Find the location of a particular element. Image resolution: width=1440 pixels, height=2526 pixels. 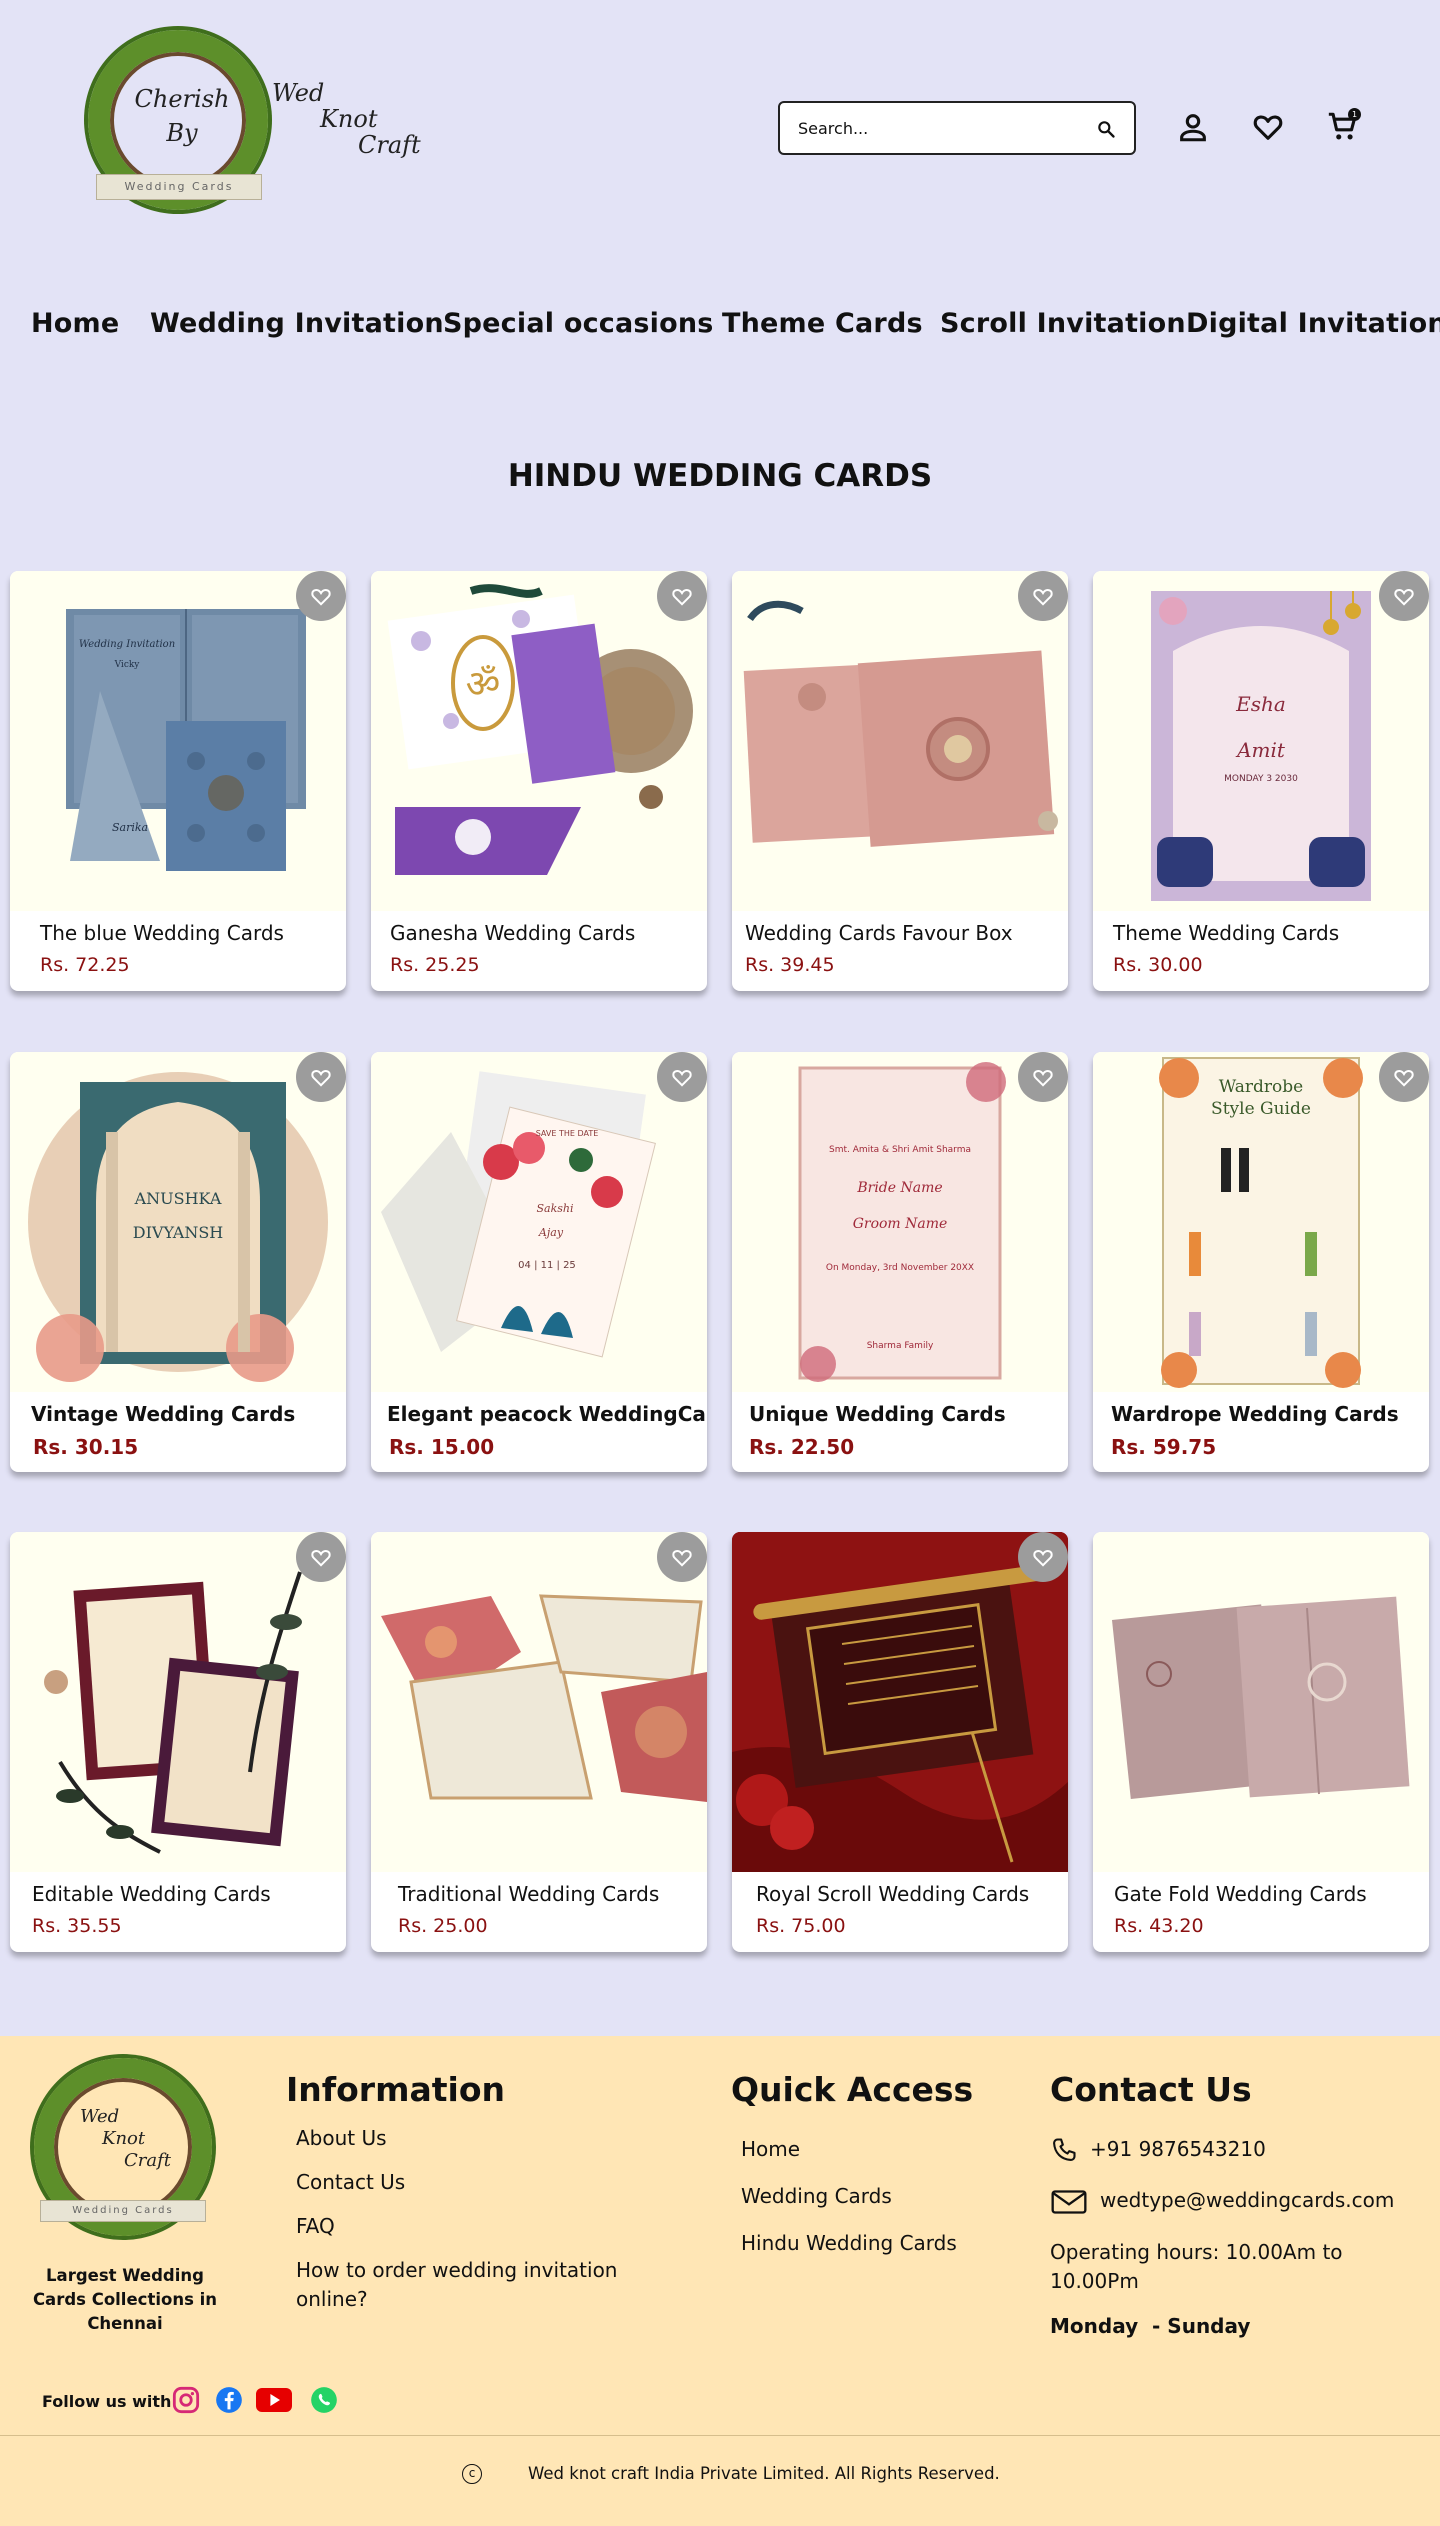

product-card: ॐ Ganesha Wedding Cards Rs. 25.25 is located at coordinates (539, 781).